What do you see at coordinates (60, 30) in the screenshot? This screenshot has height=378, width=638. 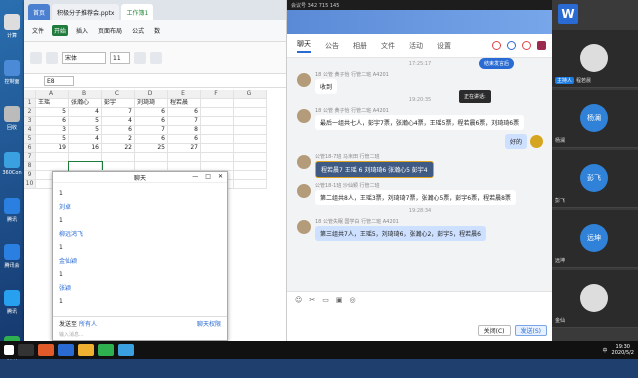 I see `menu-start: 开始` at bounding box center [60, 30].